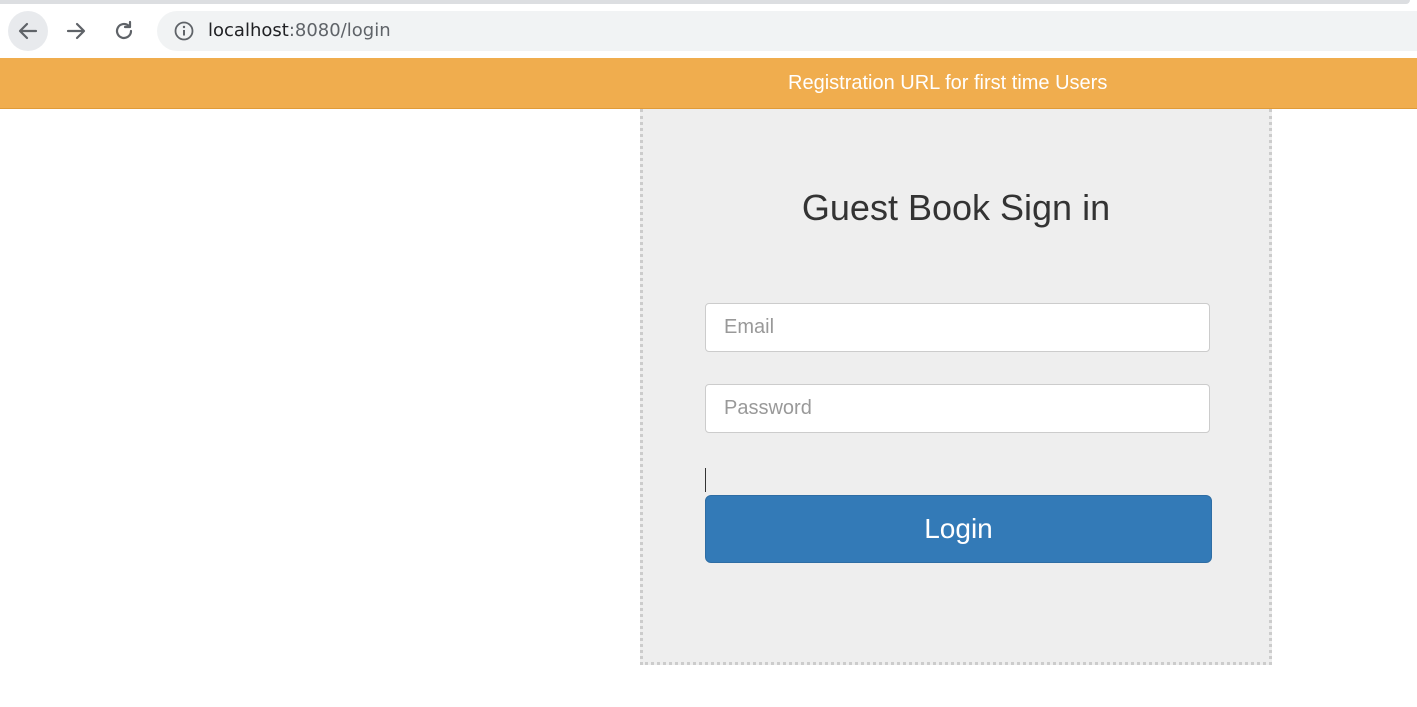 This screenshot has height=707, width=1417. What do you see at coordinates (705, 2) in the screenshot?
I see `tab-strip-edge` at bounding box center [705, 2].